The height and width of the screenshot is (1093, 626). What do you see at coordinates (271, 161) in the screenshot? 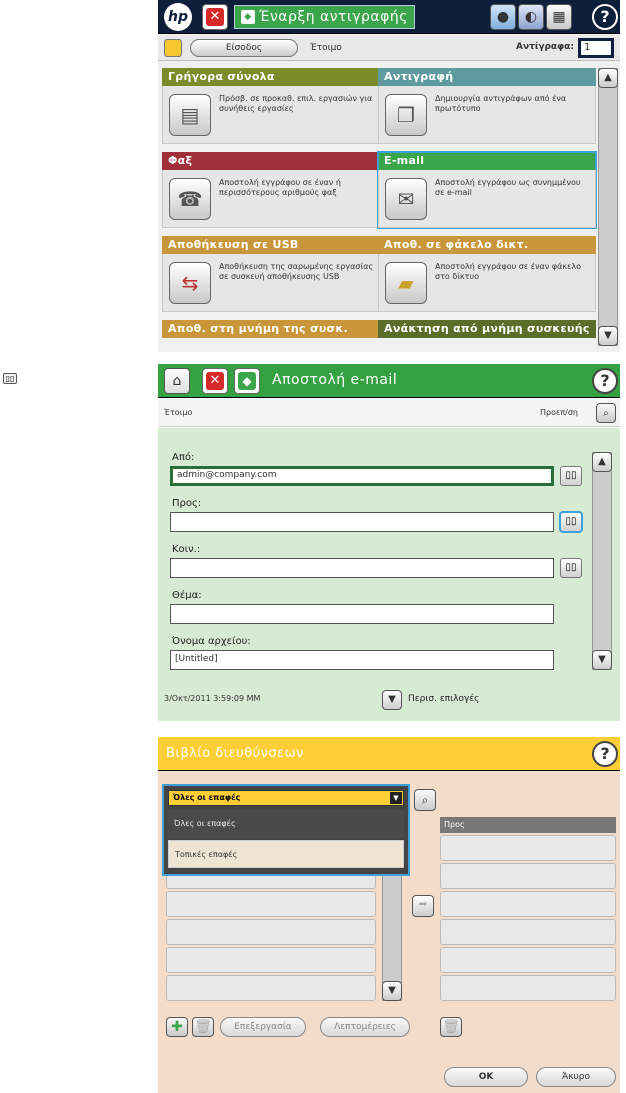
I see `tile-title: Φαξ` at bounding box center [271, 161].